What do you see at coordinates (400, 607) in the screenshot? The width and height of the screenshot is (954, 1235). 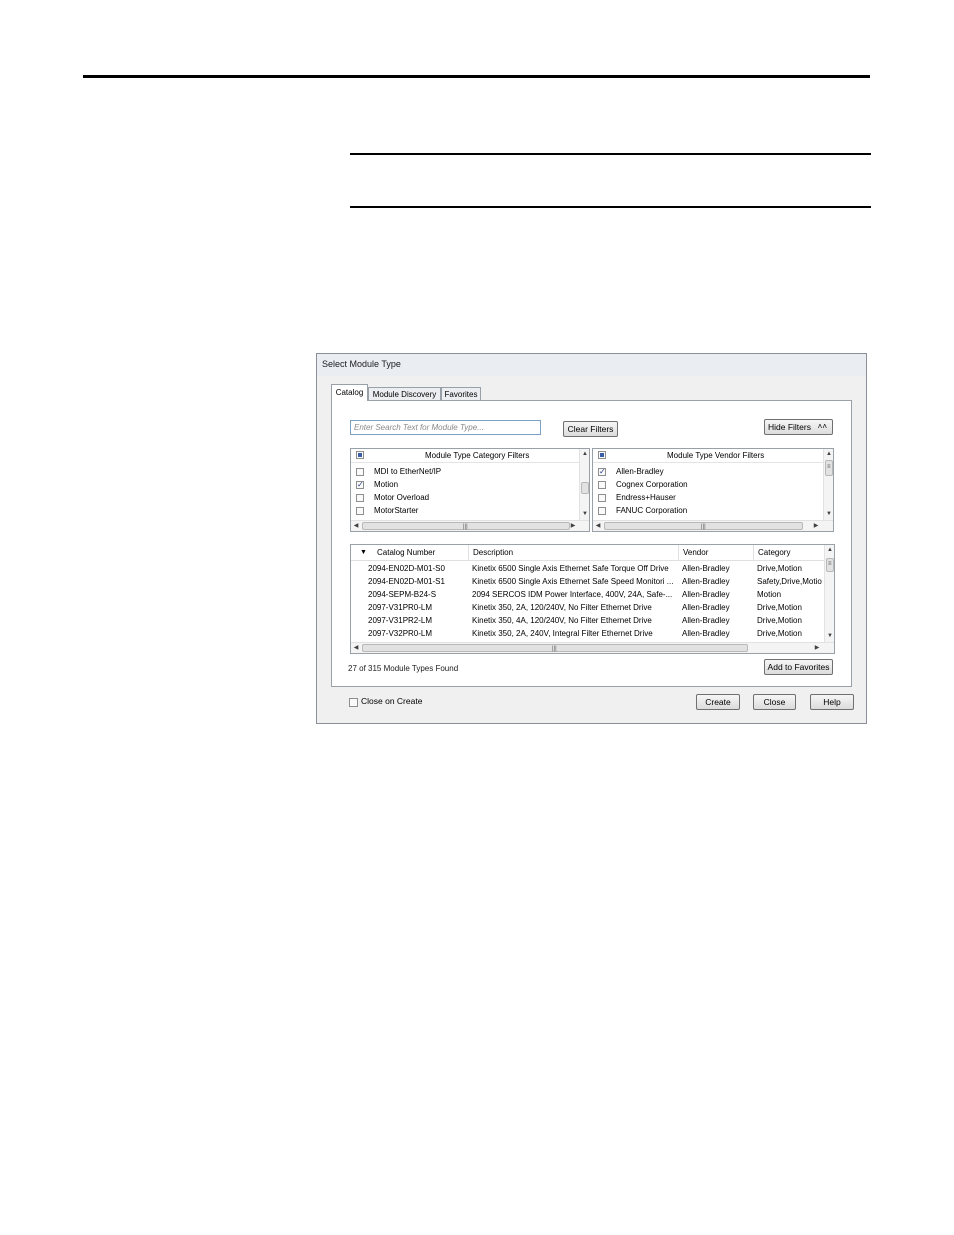 I see `catalog-number-cell: 2097-V31PR0-LM` at bounding box center [400, 607].